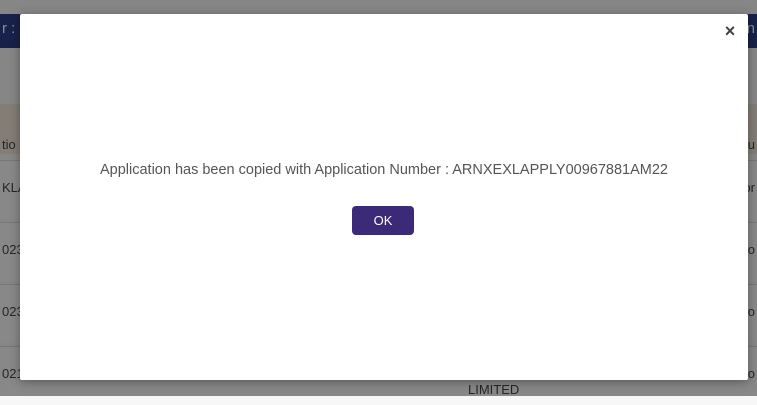 The height and width of the screenshot is (405, 757). Describe the element at coordinates (730, 31) in the screenshot. I see `close-icon: ×` at that location.